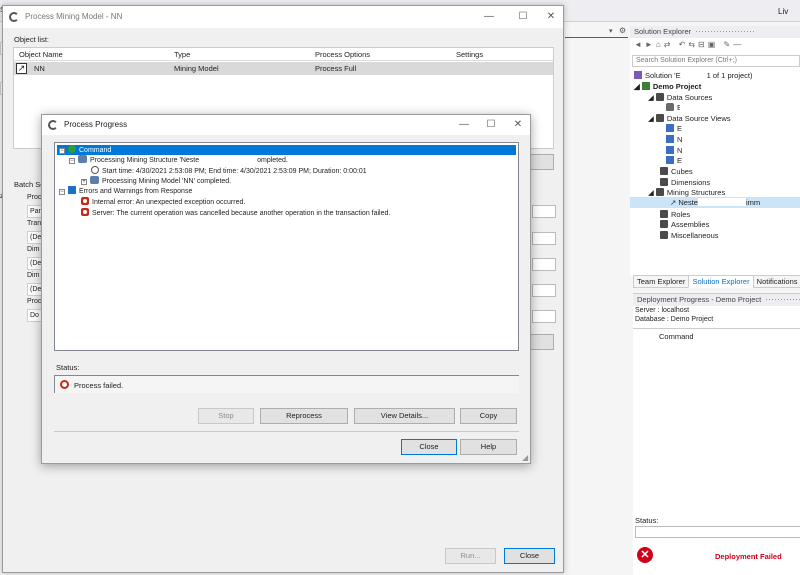 Image resolution: width=800 pixels, height=575 pixels. Describe the element at coordinates (696, 192) in the screenshot. I see `tree-mining-structures-label: Mining Structures` at that location.